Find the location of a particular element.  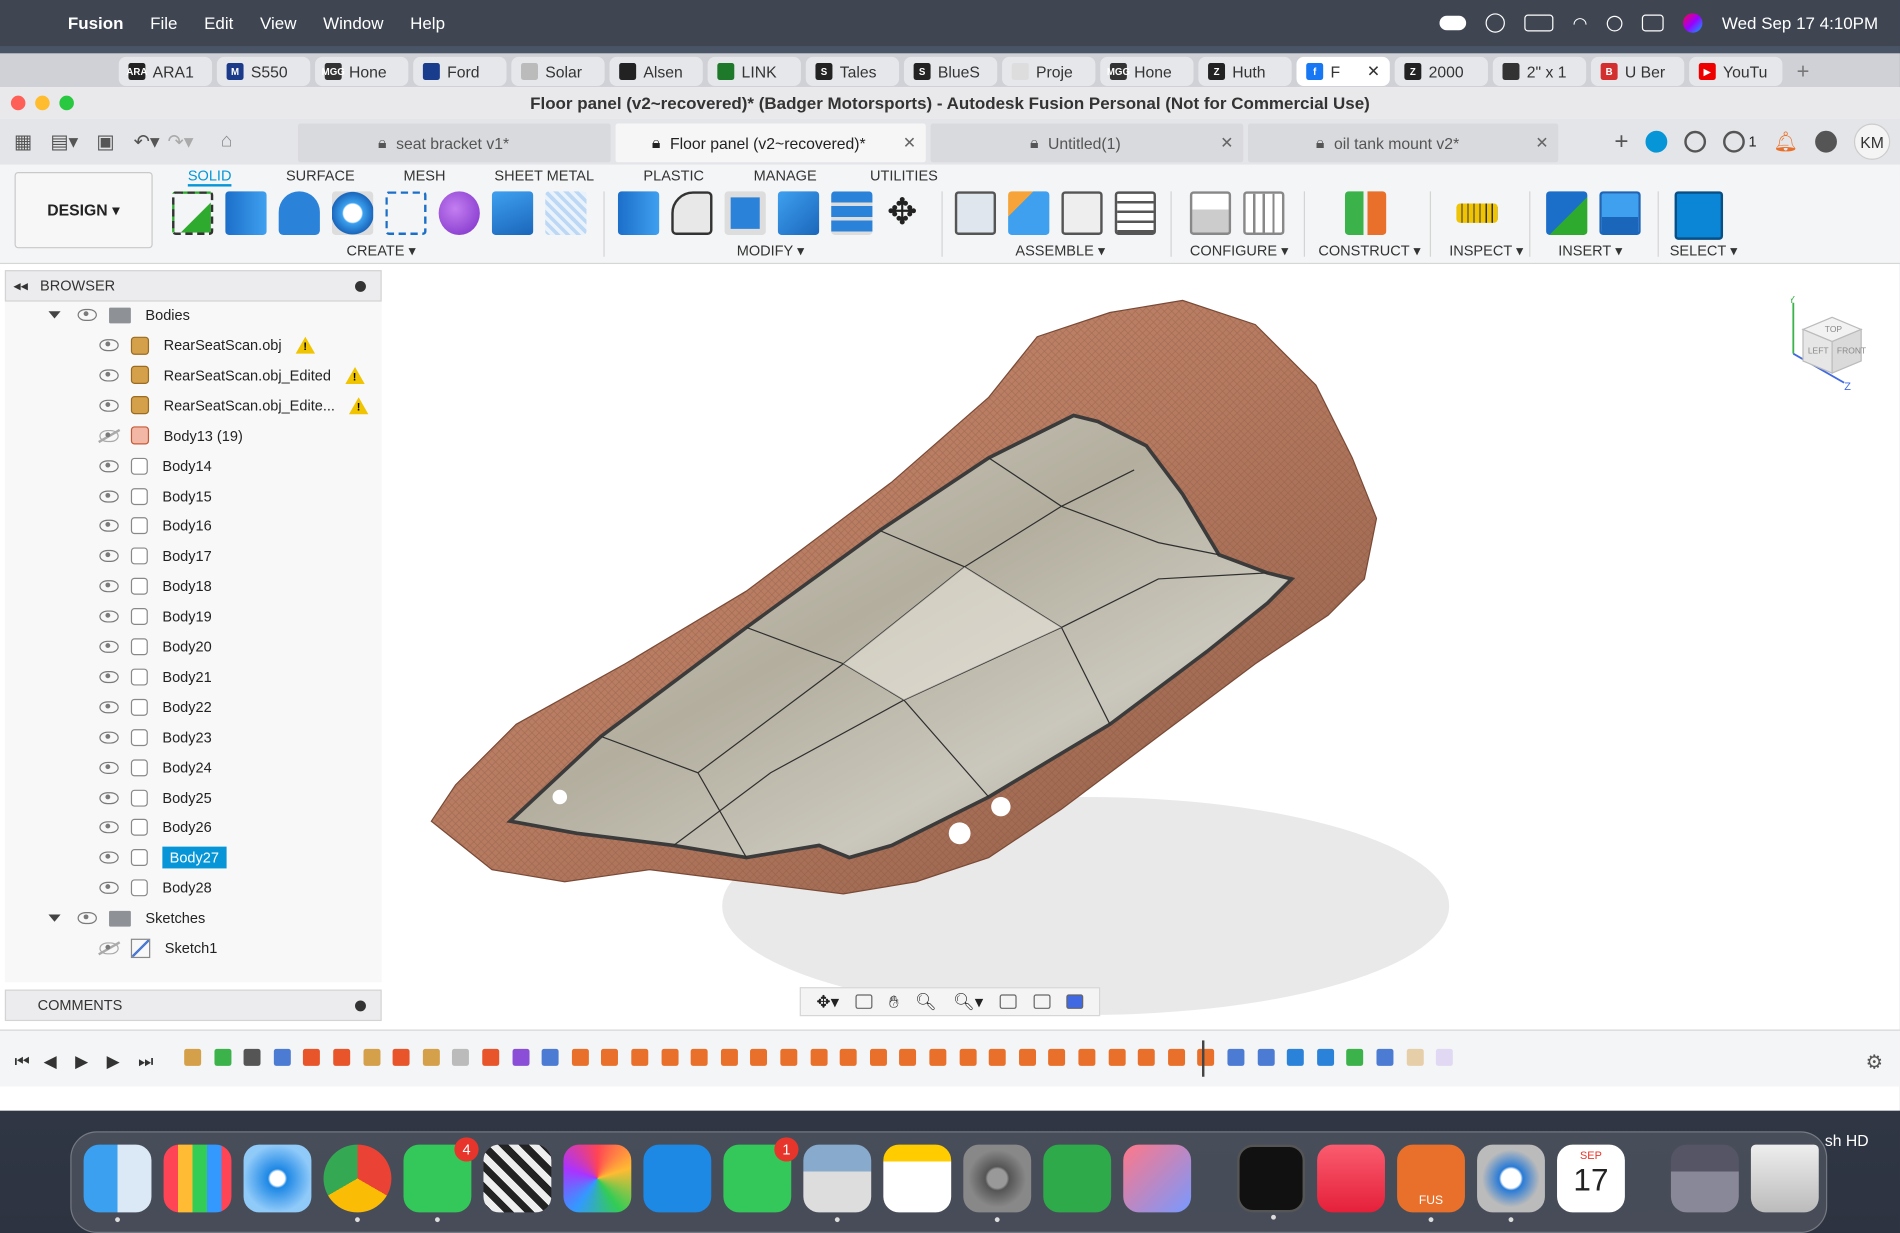

save-icon: ▣ is located at coordinates (105, 141).